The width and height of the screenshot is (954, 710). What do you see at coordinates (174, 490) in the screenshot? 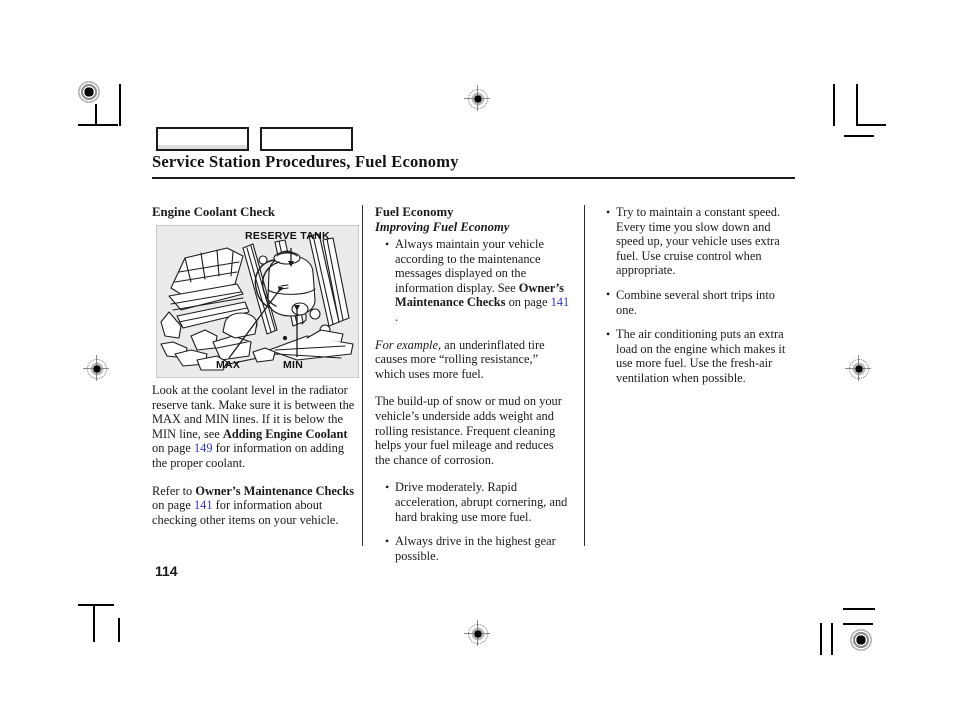
I see `text-run: Refer to` at bounding box center [174, 490].